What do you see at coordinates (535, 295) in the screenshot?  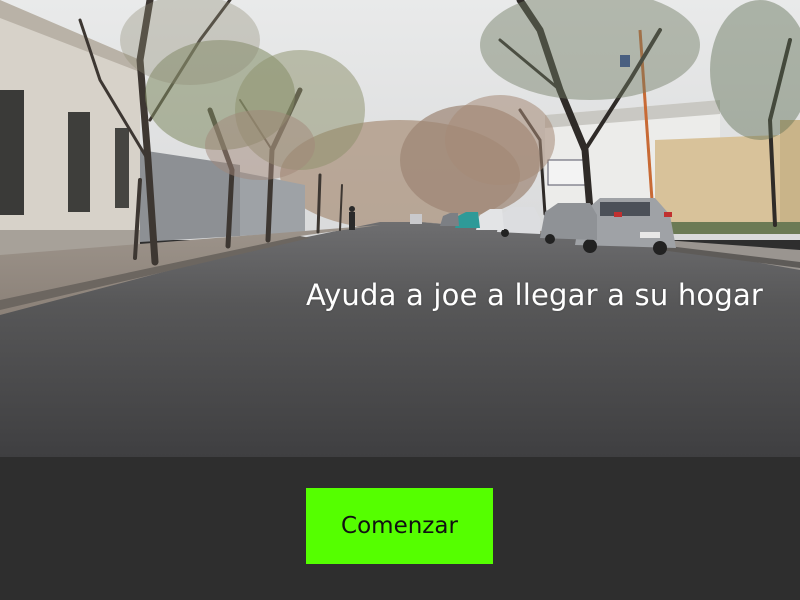 I see `game-instruction-text: Ayuda a joe a llegar a su hogar` at bounding box center [535, 295].